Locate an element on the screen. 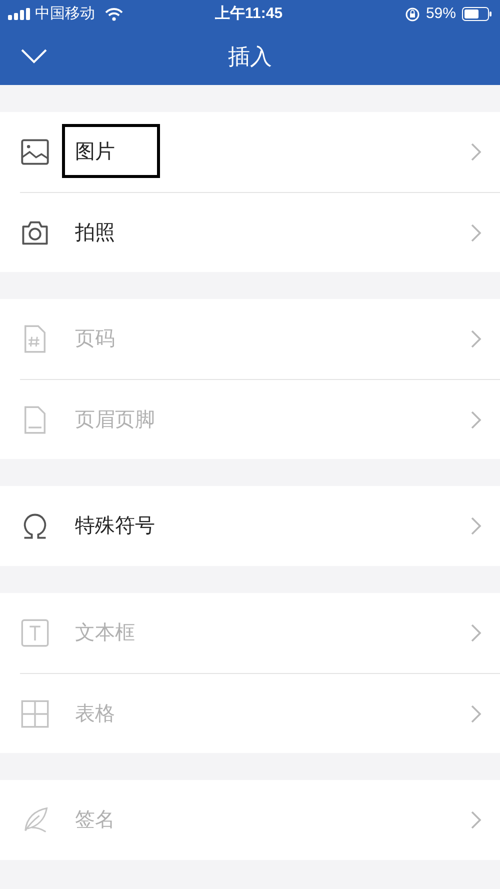  page-title: 插入 is located at coordinates (250, 57).